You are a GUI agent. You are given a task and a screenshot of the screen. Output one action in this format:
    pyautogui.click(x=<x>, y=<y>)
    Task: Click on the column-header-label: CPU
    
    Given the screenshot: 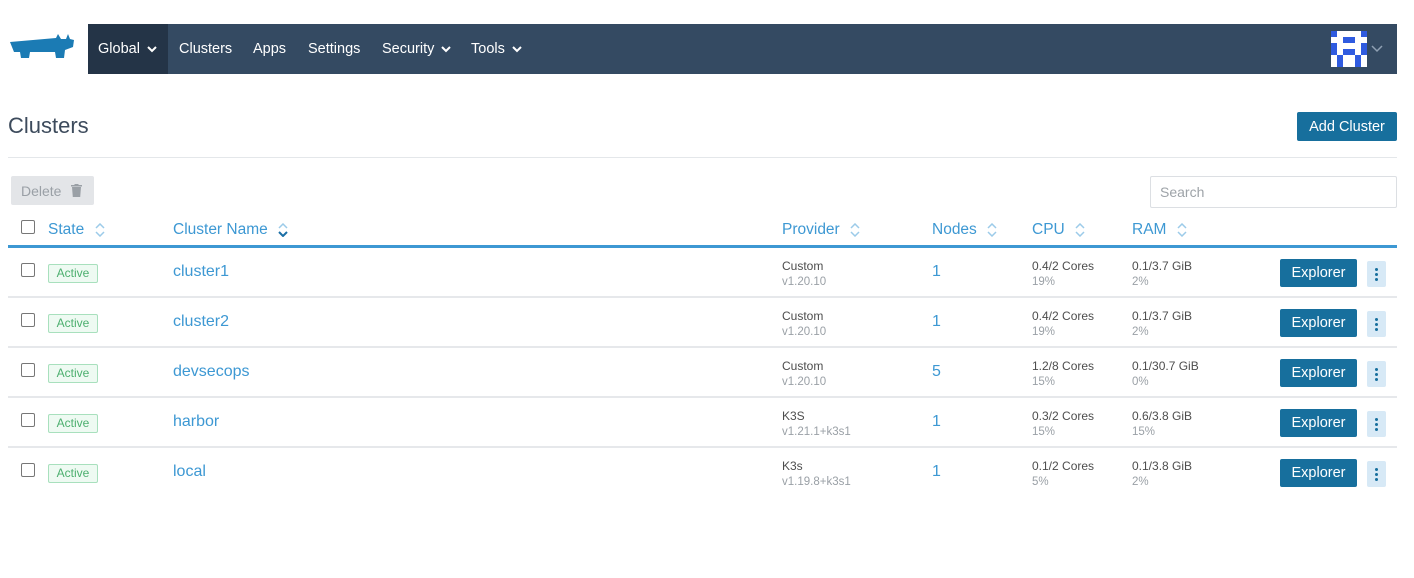 What is the action you would take?
    pyautogui.click(x=1048, y=229)
    